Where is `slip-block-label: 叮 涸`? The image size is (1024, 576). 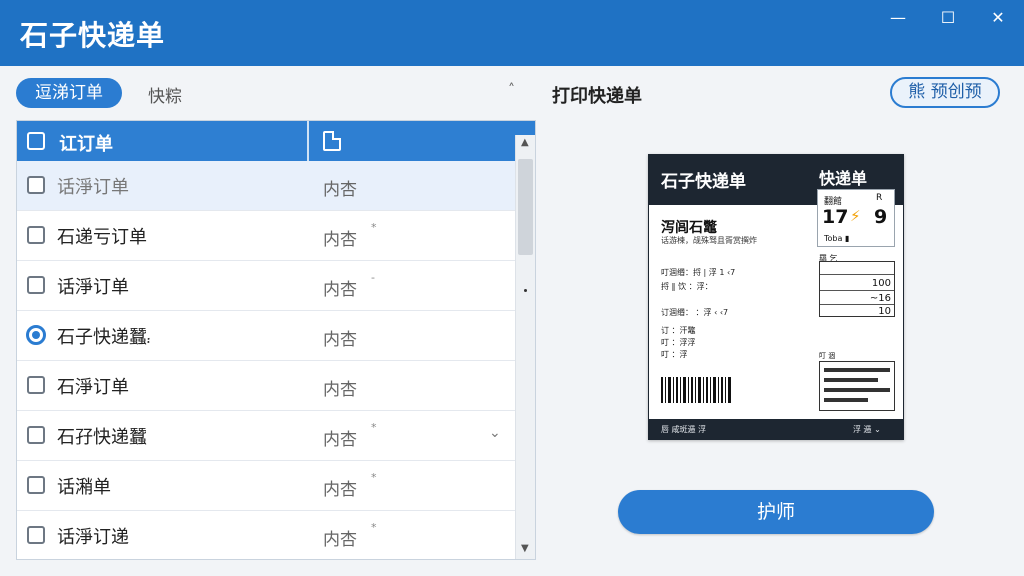
slip-block-label: 叮 涸 is located at coordinates (827, 356).